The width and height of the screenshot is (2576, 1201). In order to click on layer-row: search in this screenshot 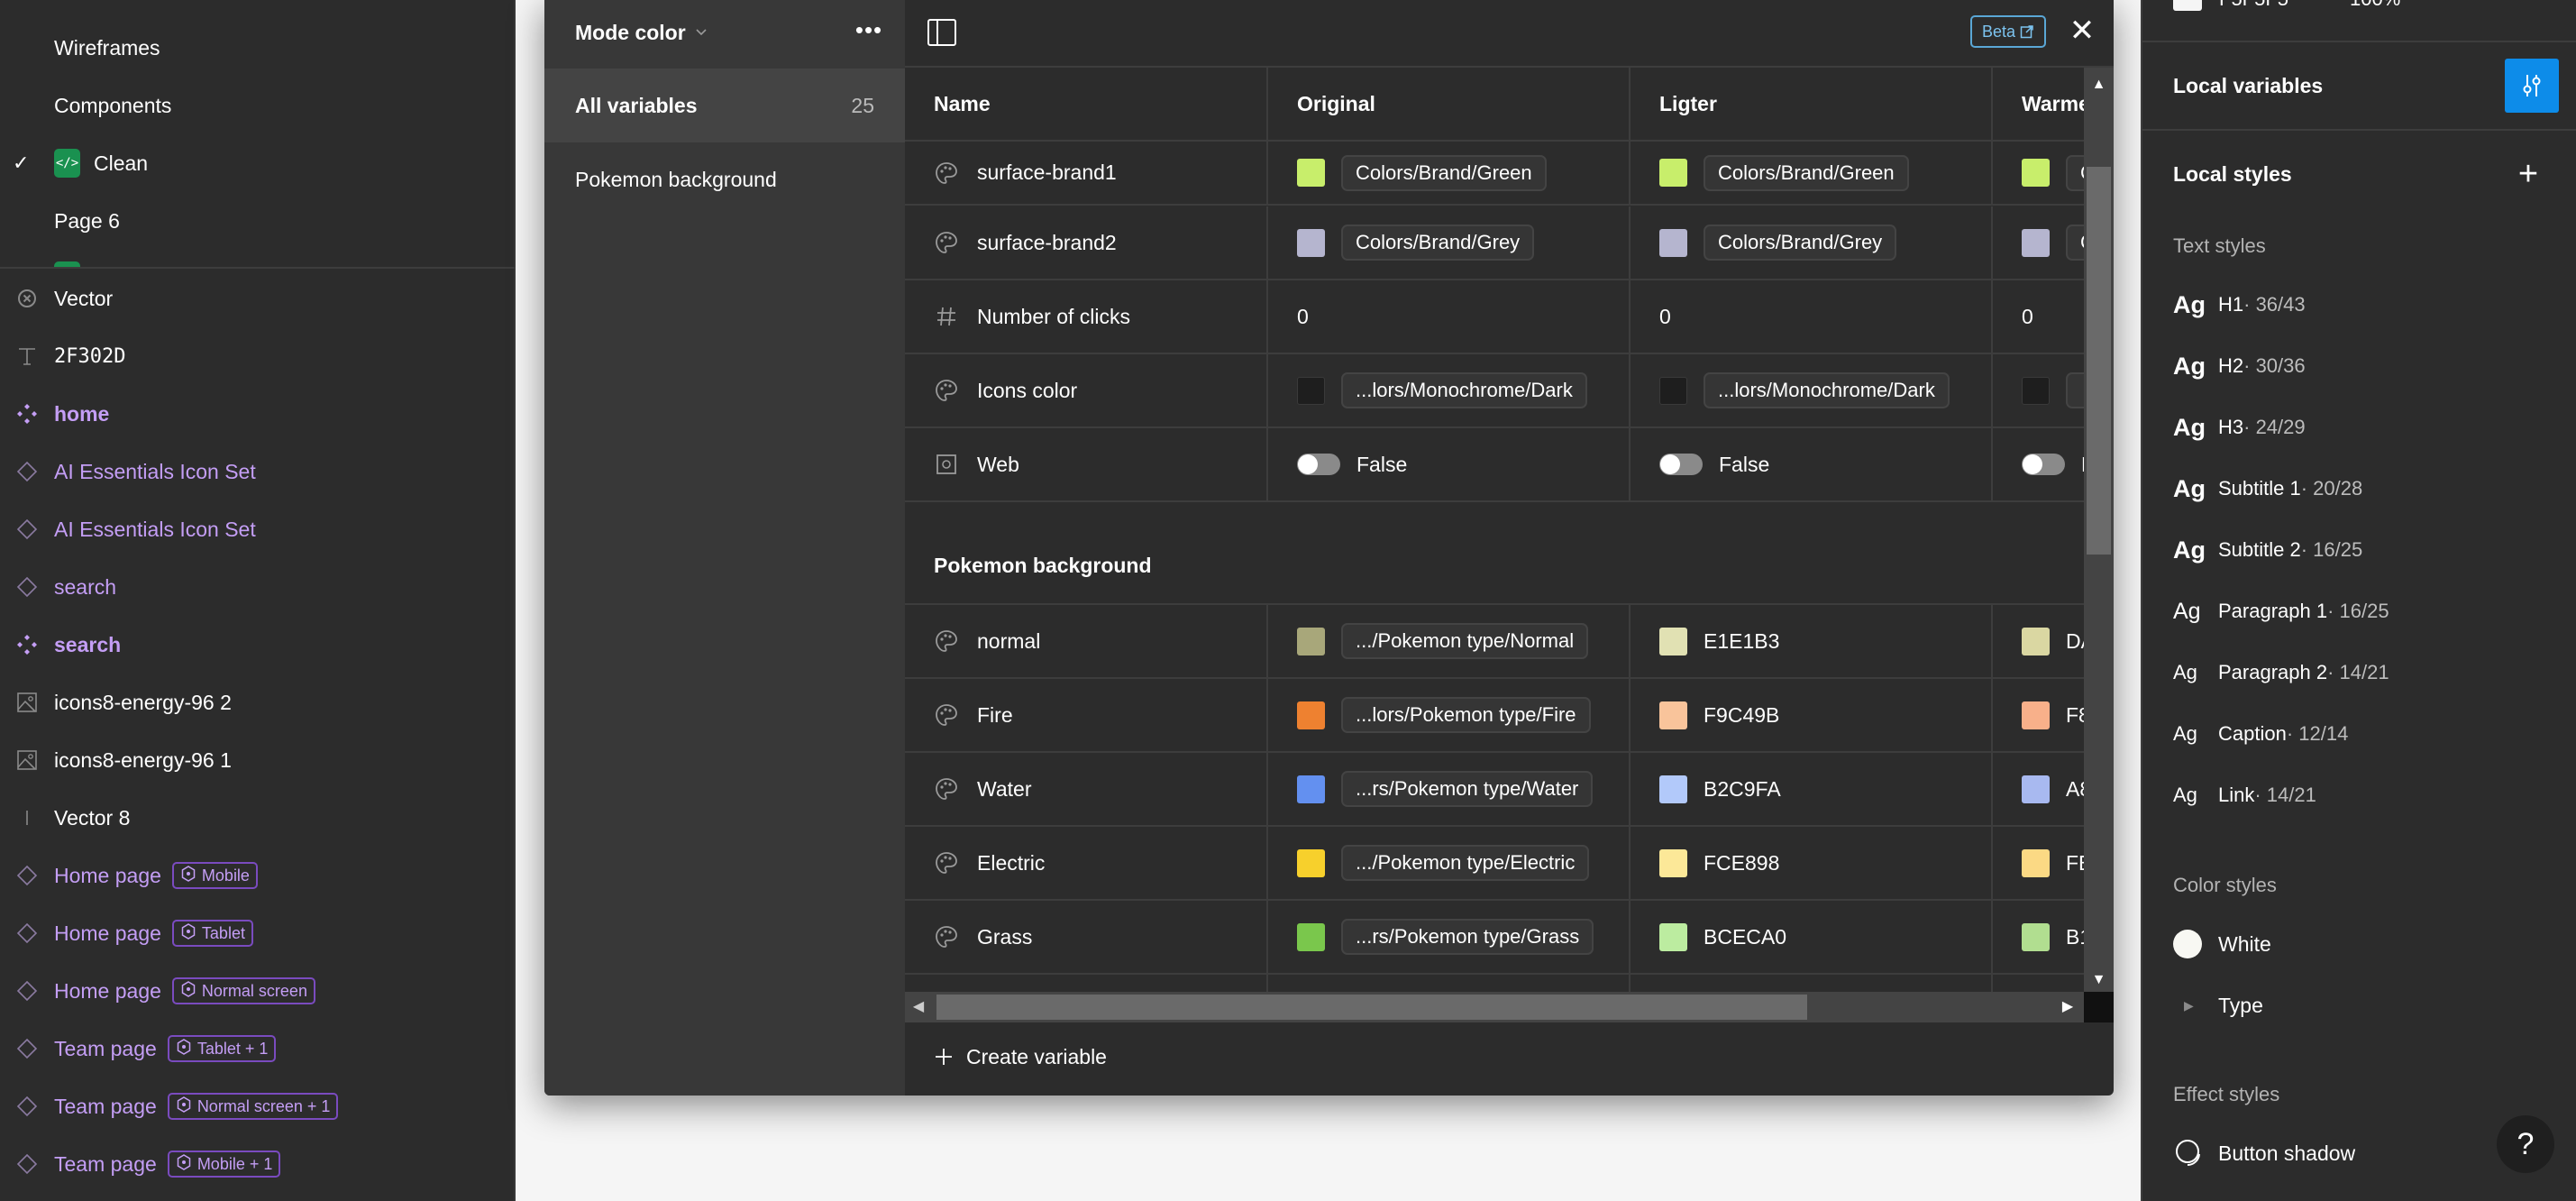, I will do `click(258, 587)`.